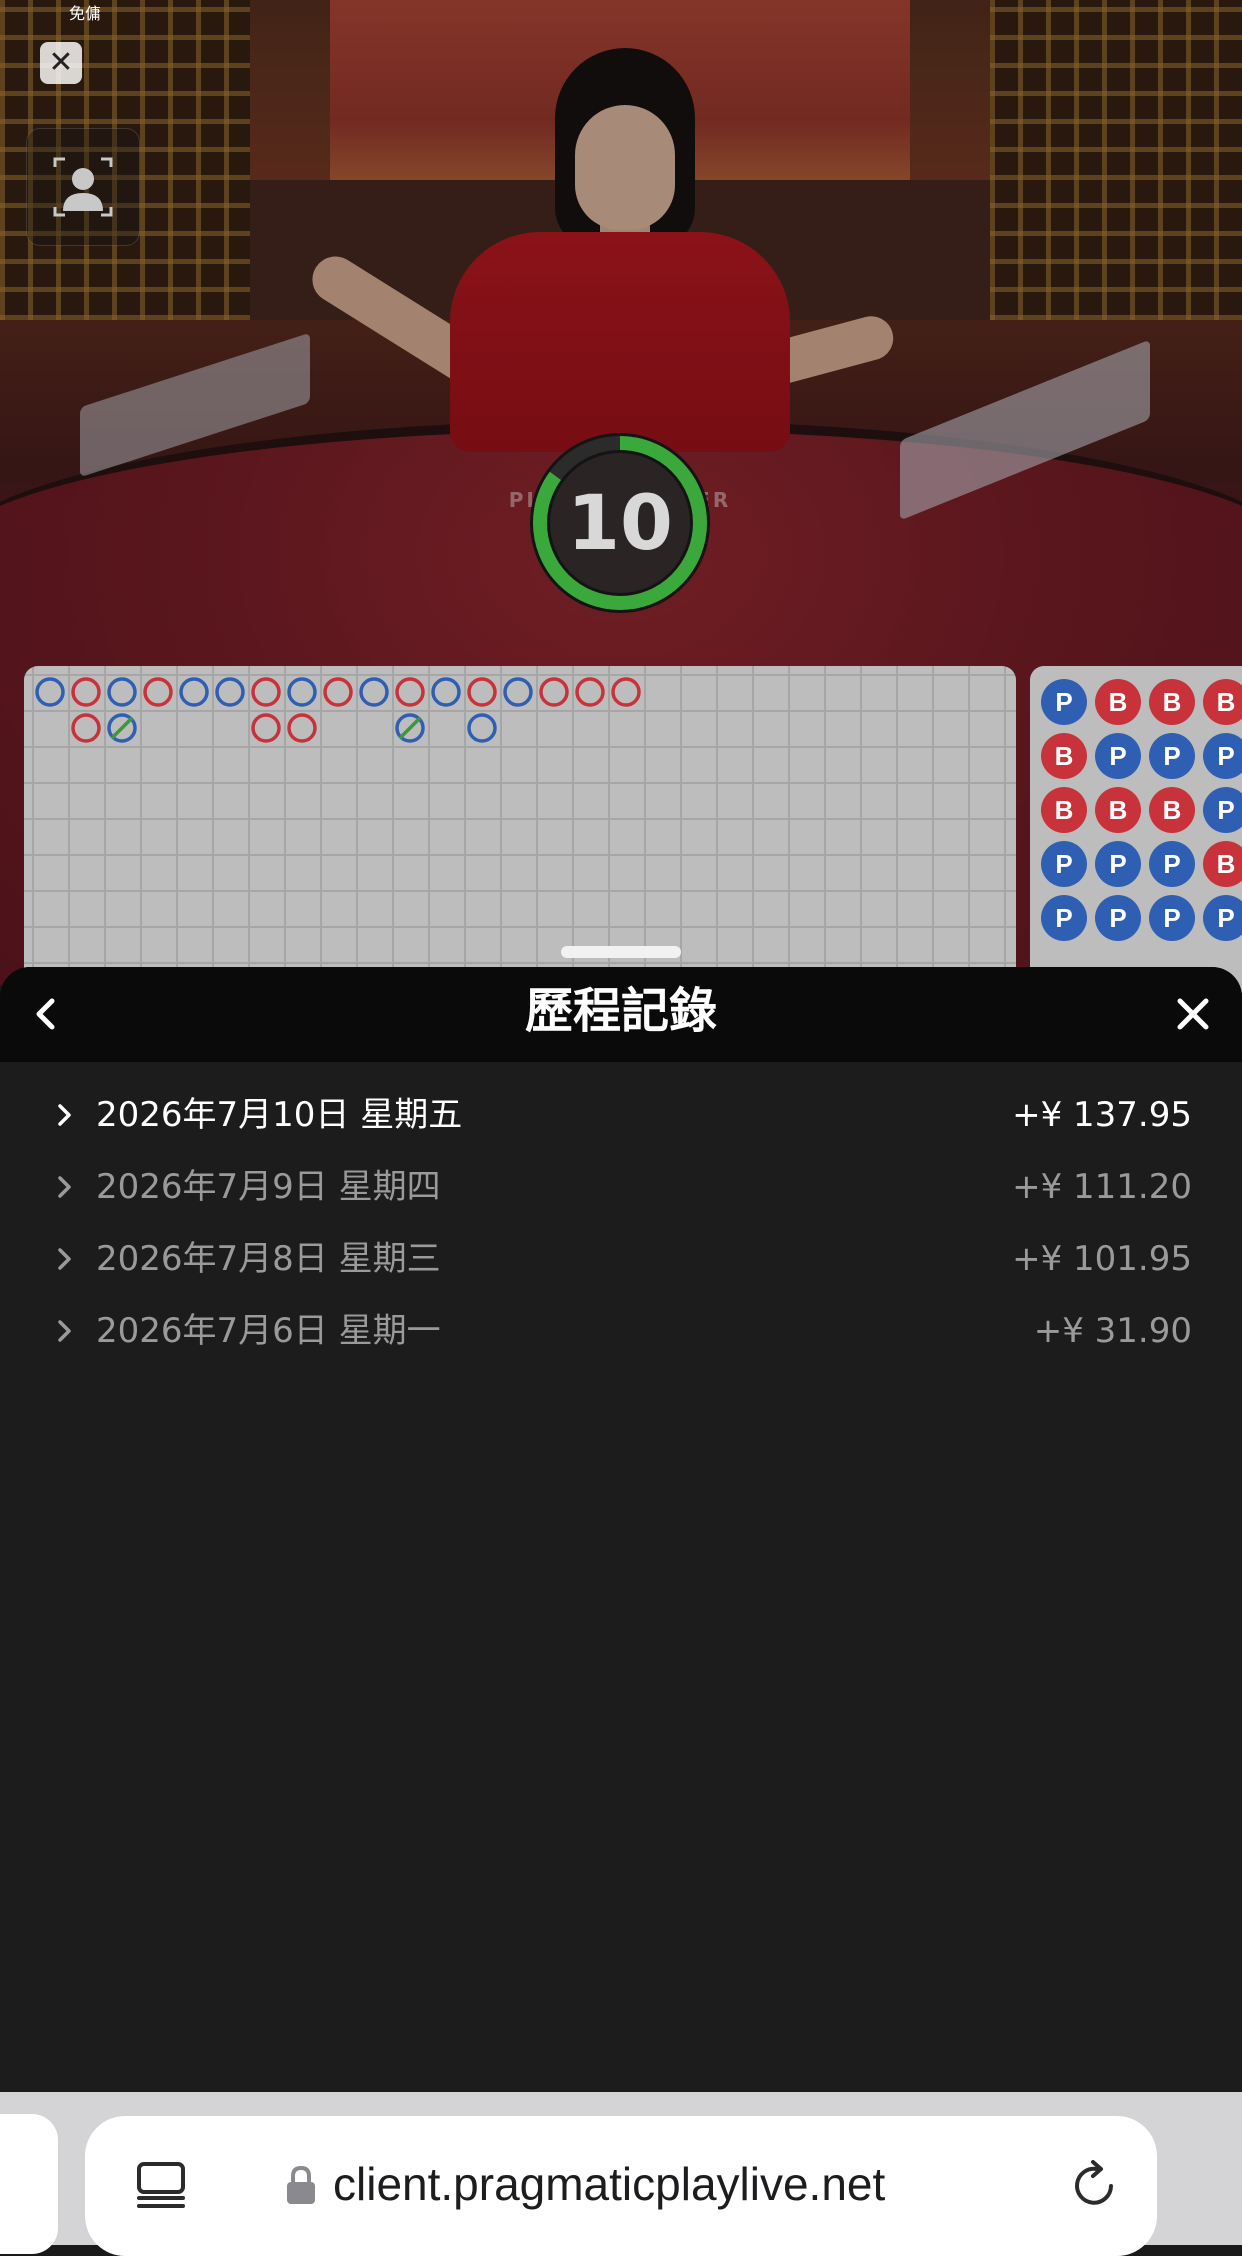 The width and height of the screenshot is (1242, 2256). I want to click on history-date: 2026年7月10日 星期五, so click(279, 1115).